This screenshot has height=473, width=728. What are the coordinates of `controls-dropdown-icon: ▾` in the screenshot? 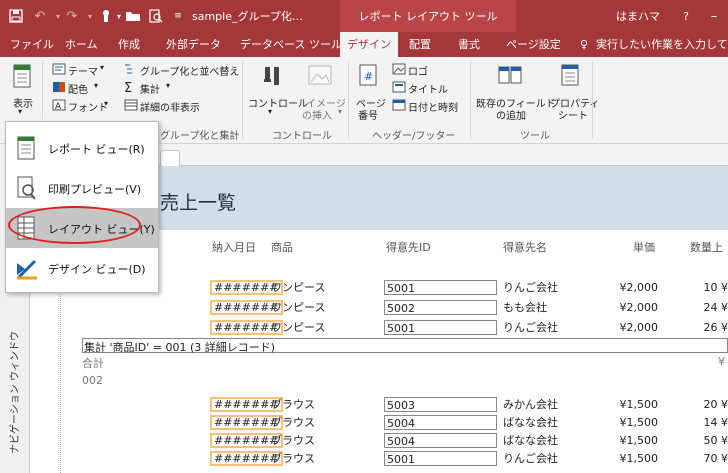 It's located at (270, 111).